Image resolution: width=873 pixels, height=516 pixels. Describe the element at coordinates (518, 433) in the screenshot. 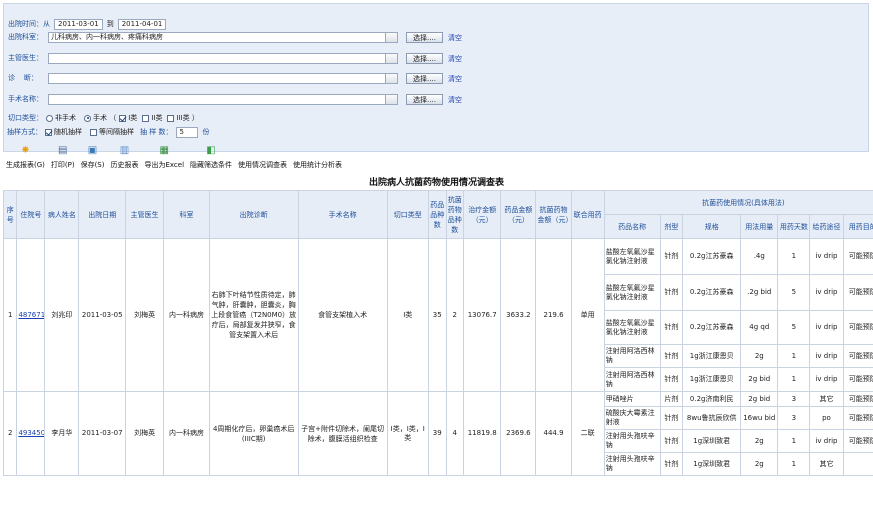

I see `cell-drug-cost: 2369.6` at that location.